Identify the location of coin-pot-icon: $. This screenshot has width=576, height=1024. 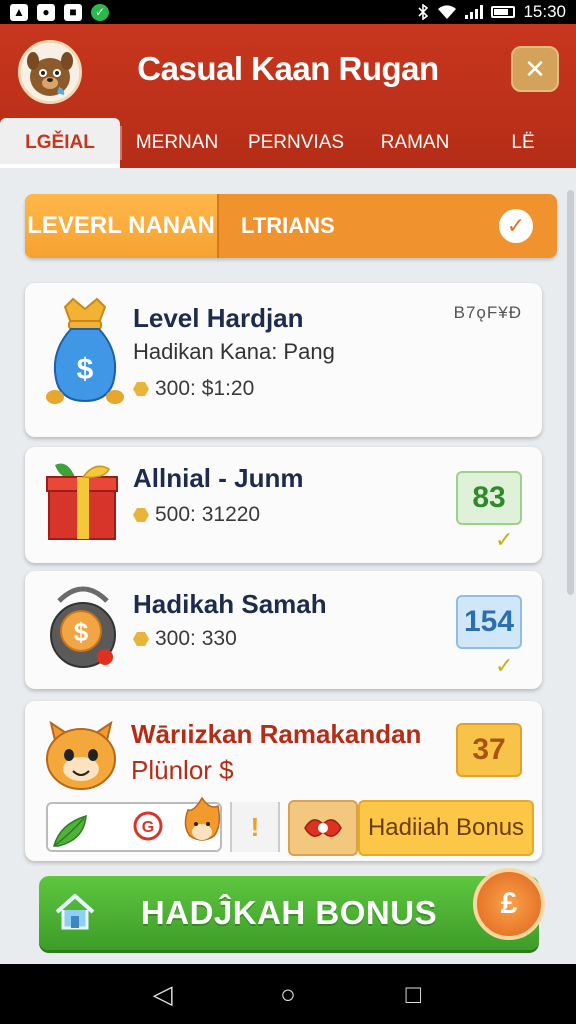
(87, 629).